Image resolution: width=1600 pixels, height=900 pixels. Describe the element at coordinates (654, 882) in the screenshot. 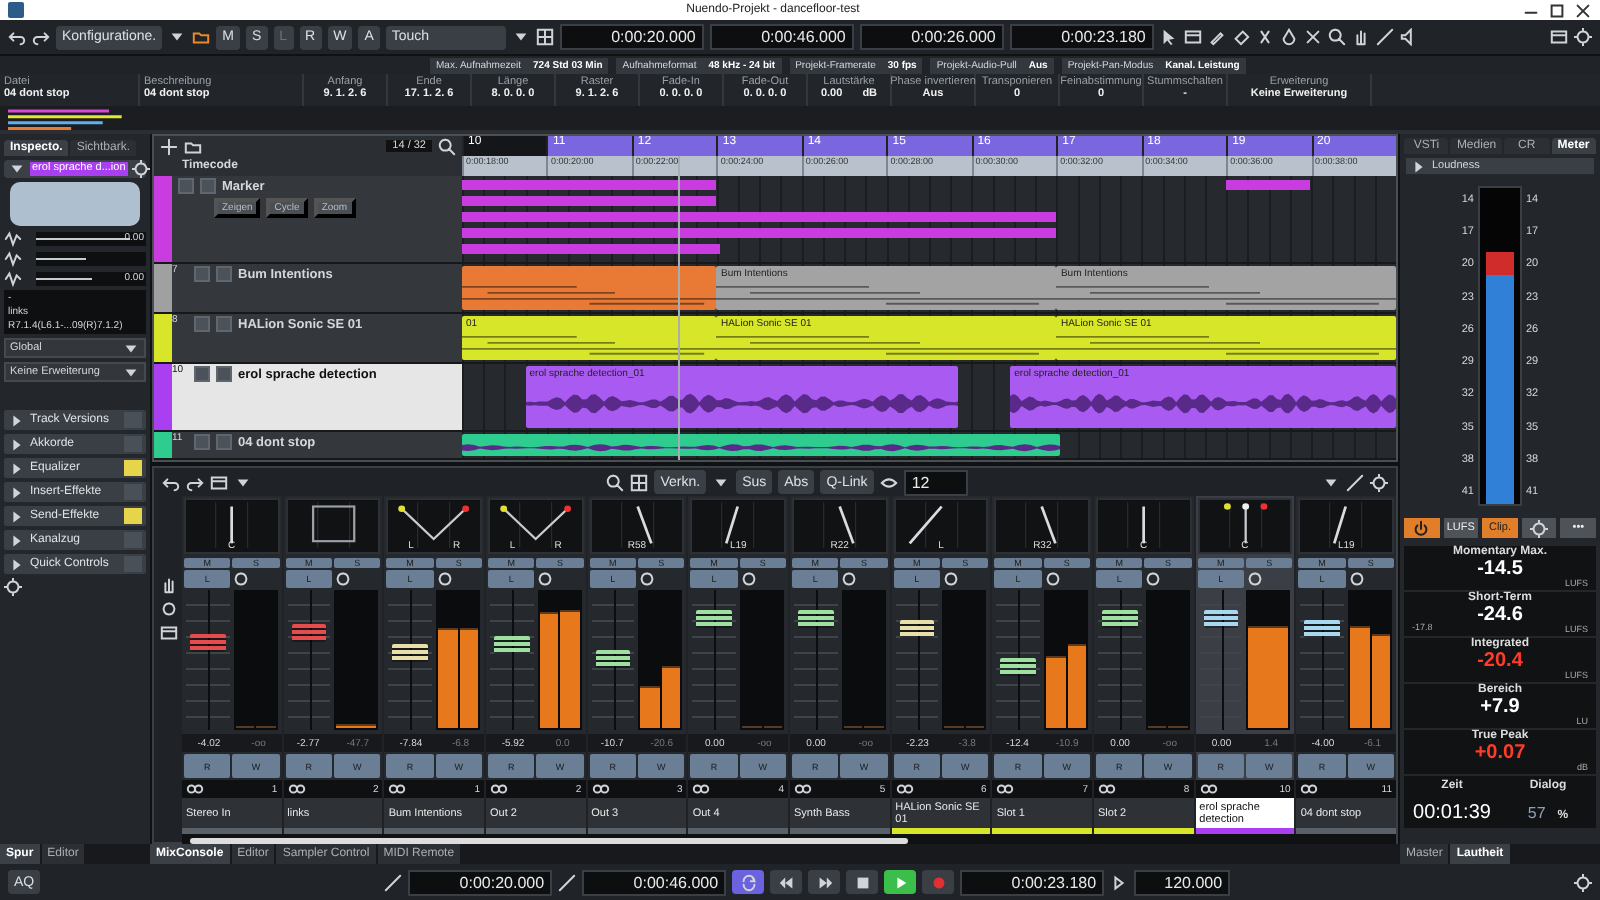

I see `right-locator-field: 0:00:46.000` at that location.